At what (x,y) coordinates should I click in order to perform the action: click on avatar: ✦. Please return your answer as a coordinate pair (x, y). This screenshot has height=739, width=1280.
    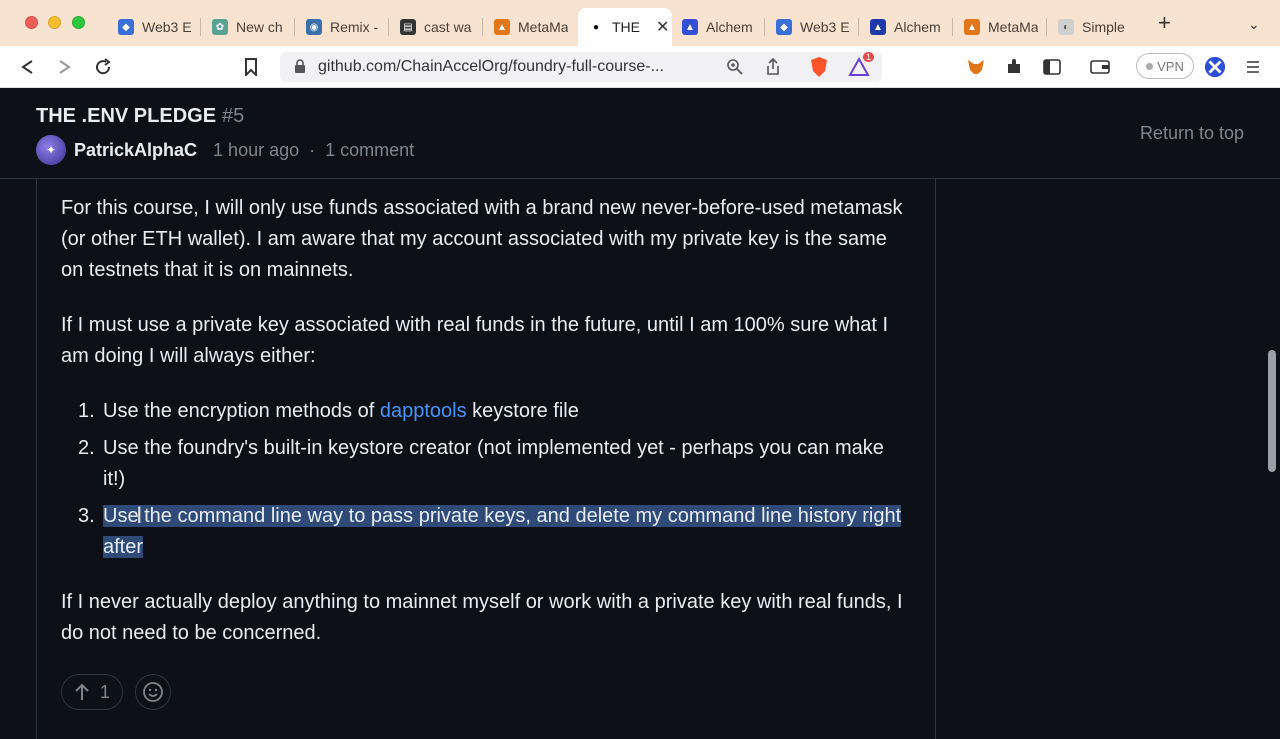
    Looking at the image, I should click on (51, 150).